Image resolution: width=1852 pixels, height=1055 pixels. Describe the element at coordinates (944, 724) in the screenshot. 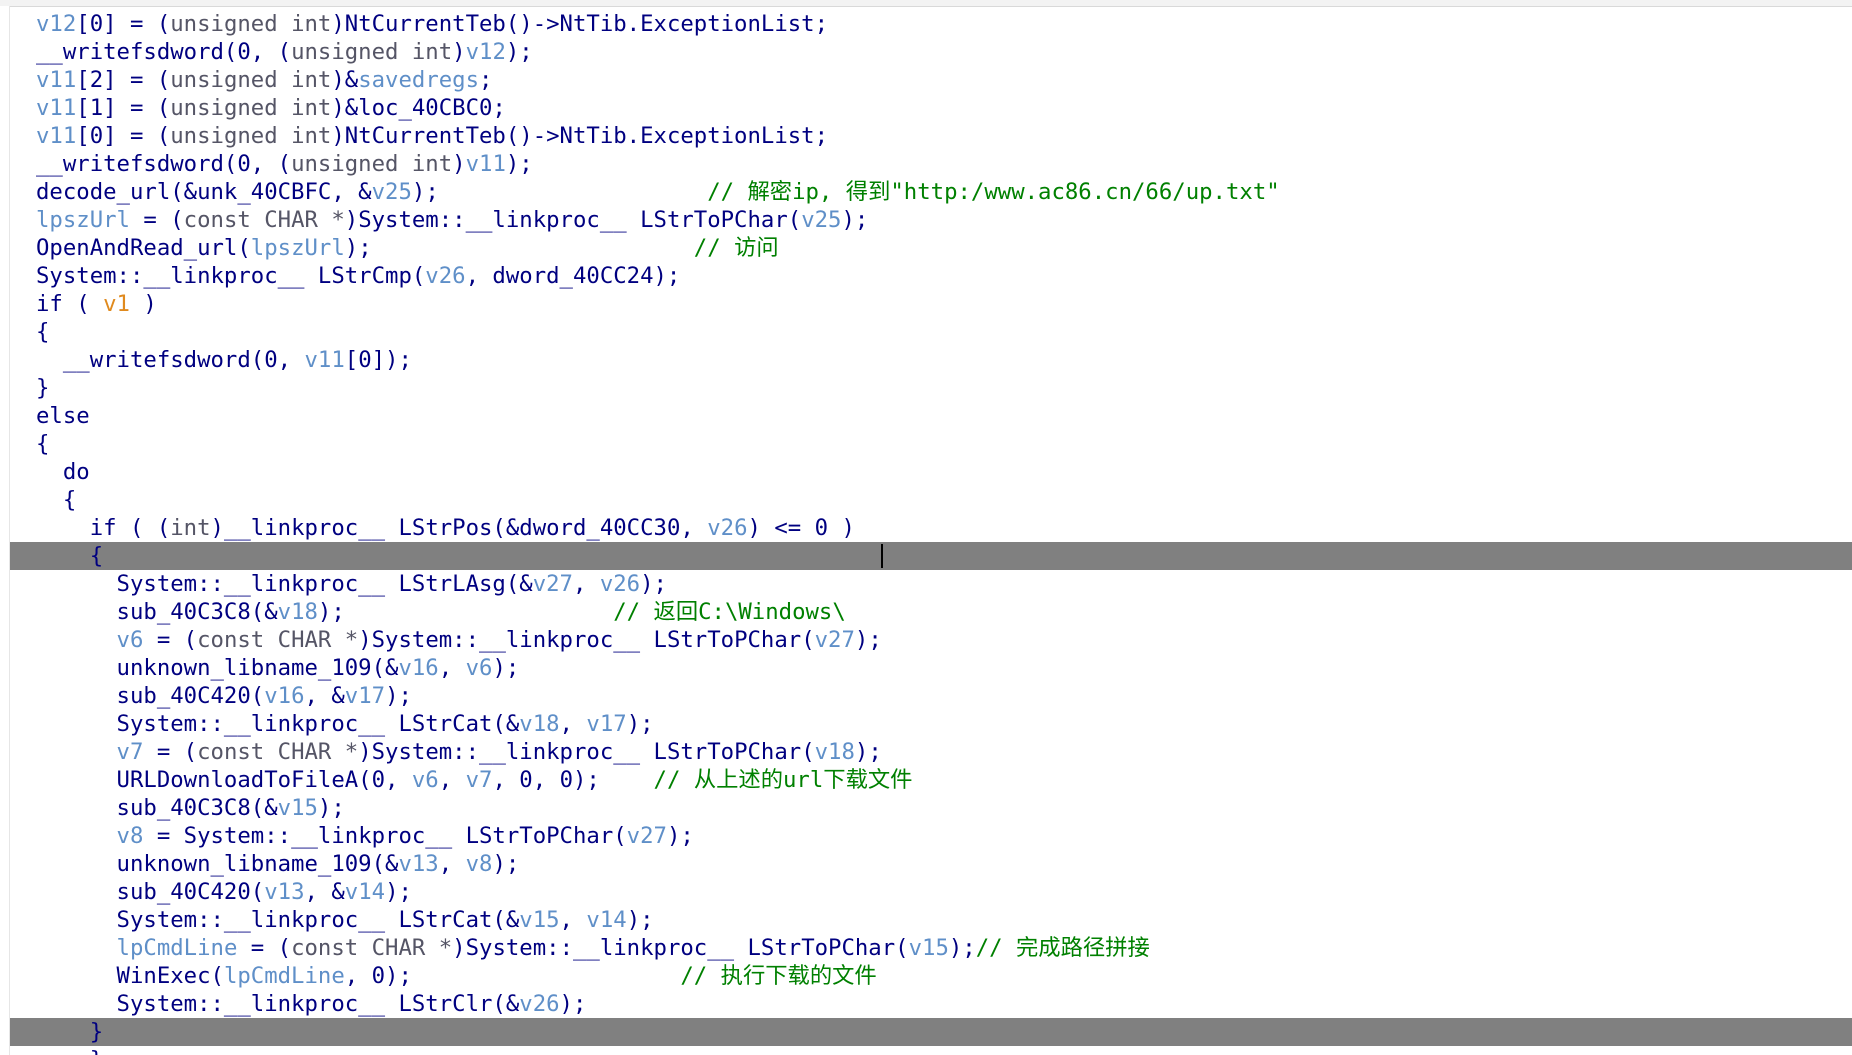

I see `code-line: System::__linkproc__ LStrCat(&v18, v17);` at that location.